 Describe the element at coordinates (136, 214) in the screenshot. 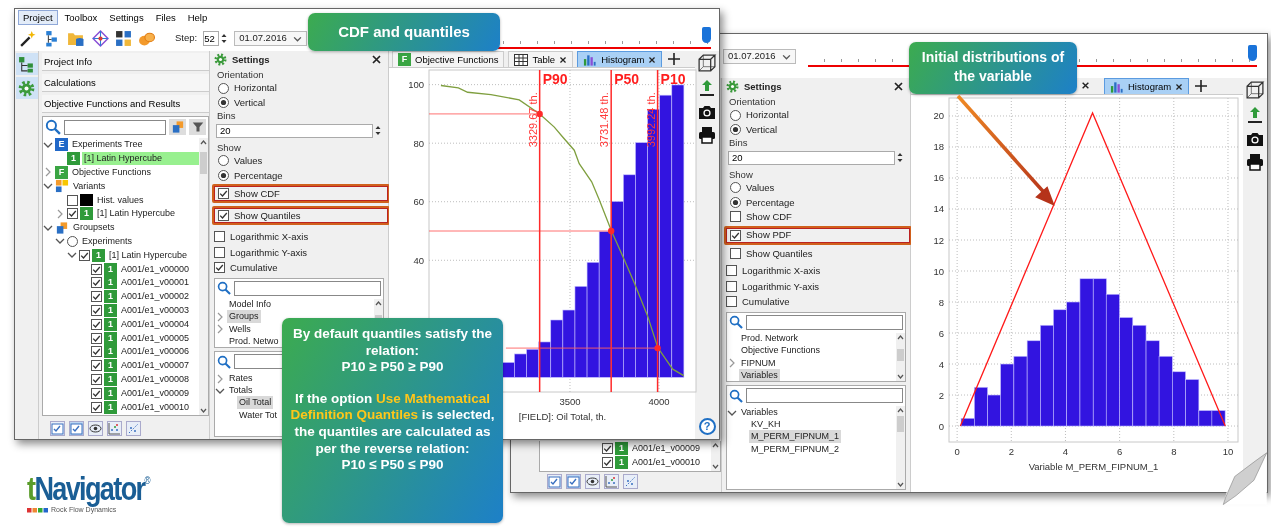

I see `tree-item: [1] Latin Hypercube` at that location.